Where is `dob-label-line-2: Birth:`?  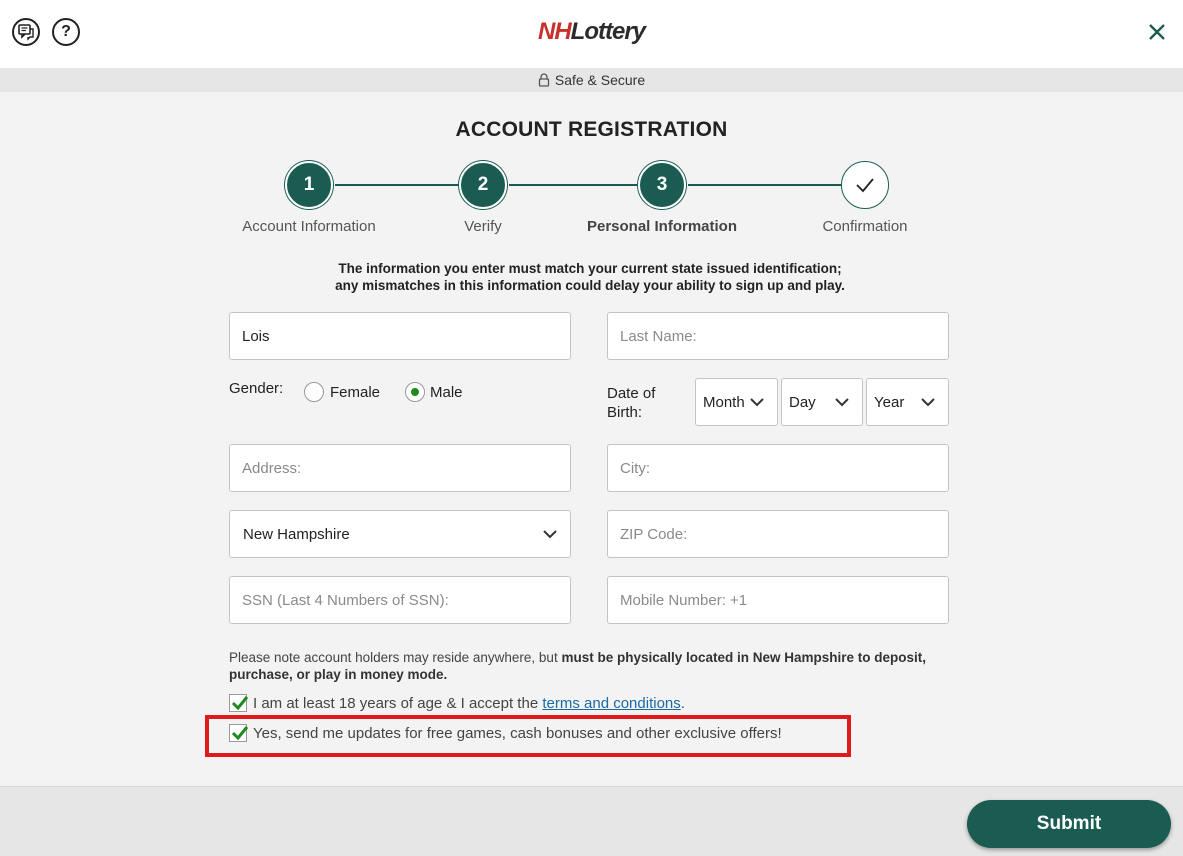
dob-label-line-2: Birth: is located at coordinates (625, 412).